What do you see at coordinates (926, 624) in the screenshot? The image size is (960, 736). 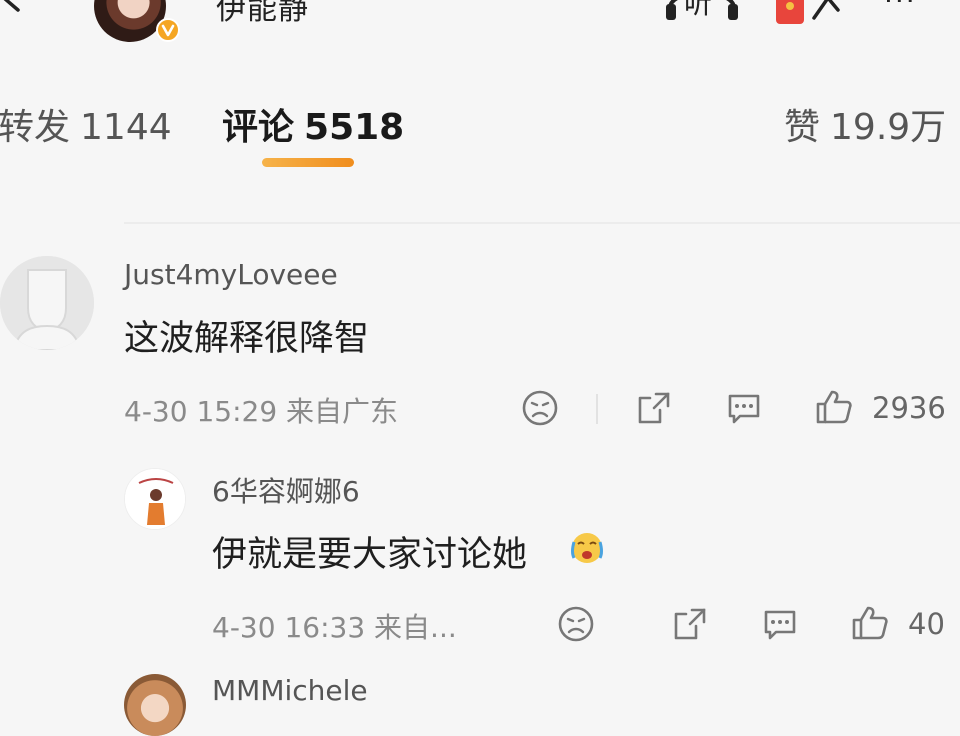 I see `like-count: 40` at bounding box center [926, 624].